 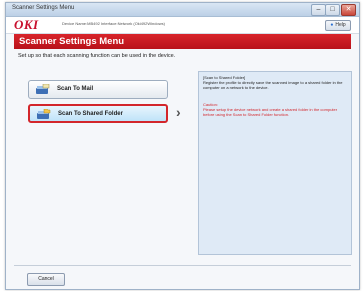 I want to click on window-title: Scanner Settings Menu, so click(x=43, y=8).